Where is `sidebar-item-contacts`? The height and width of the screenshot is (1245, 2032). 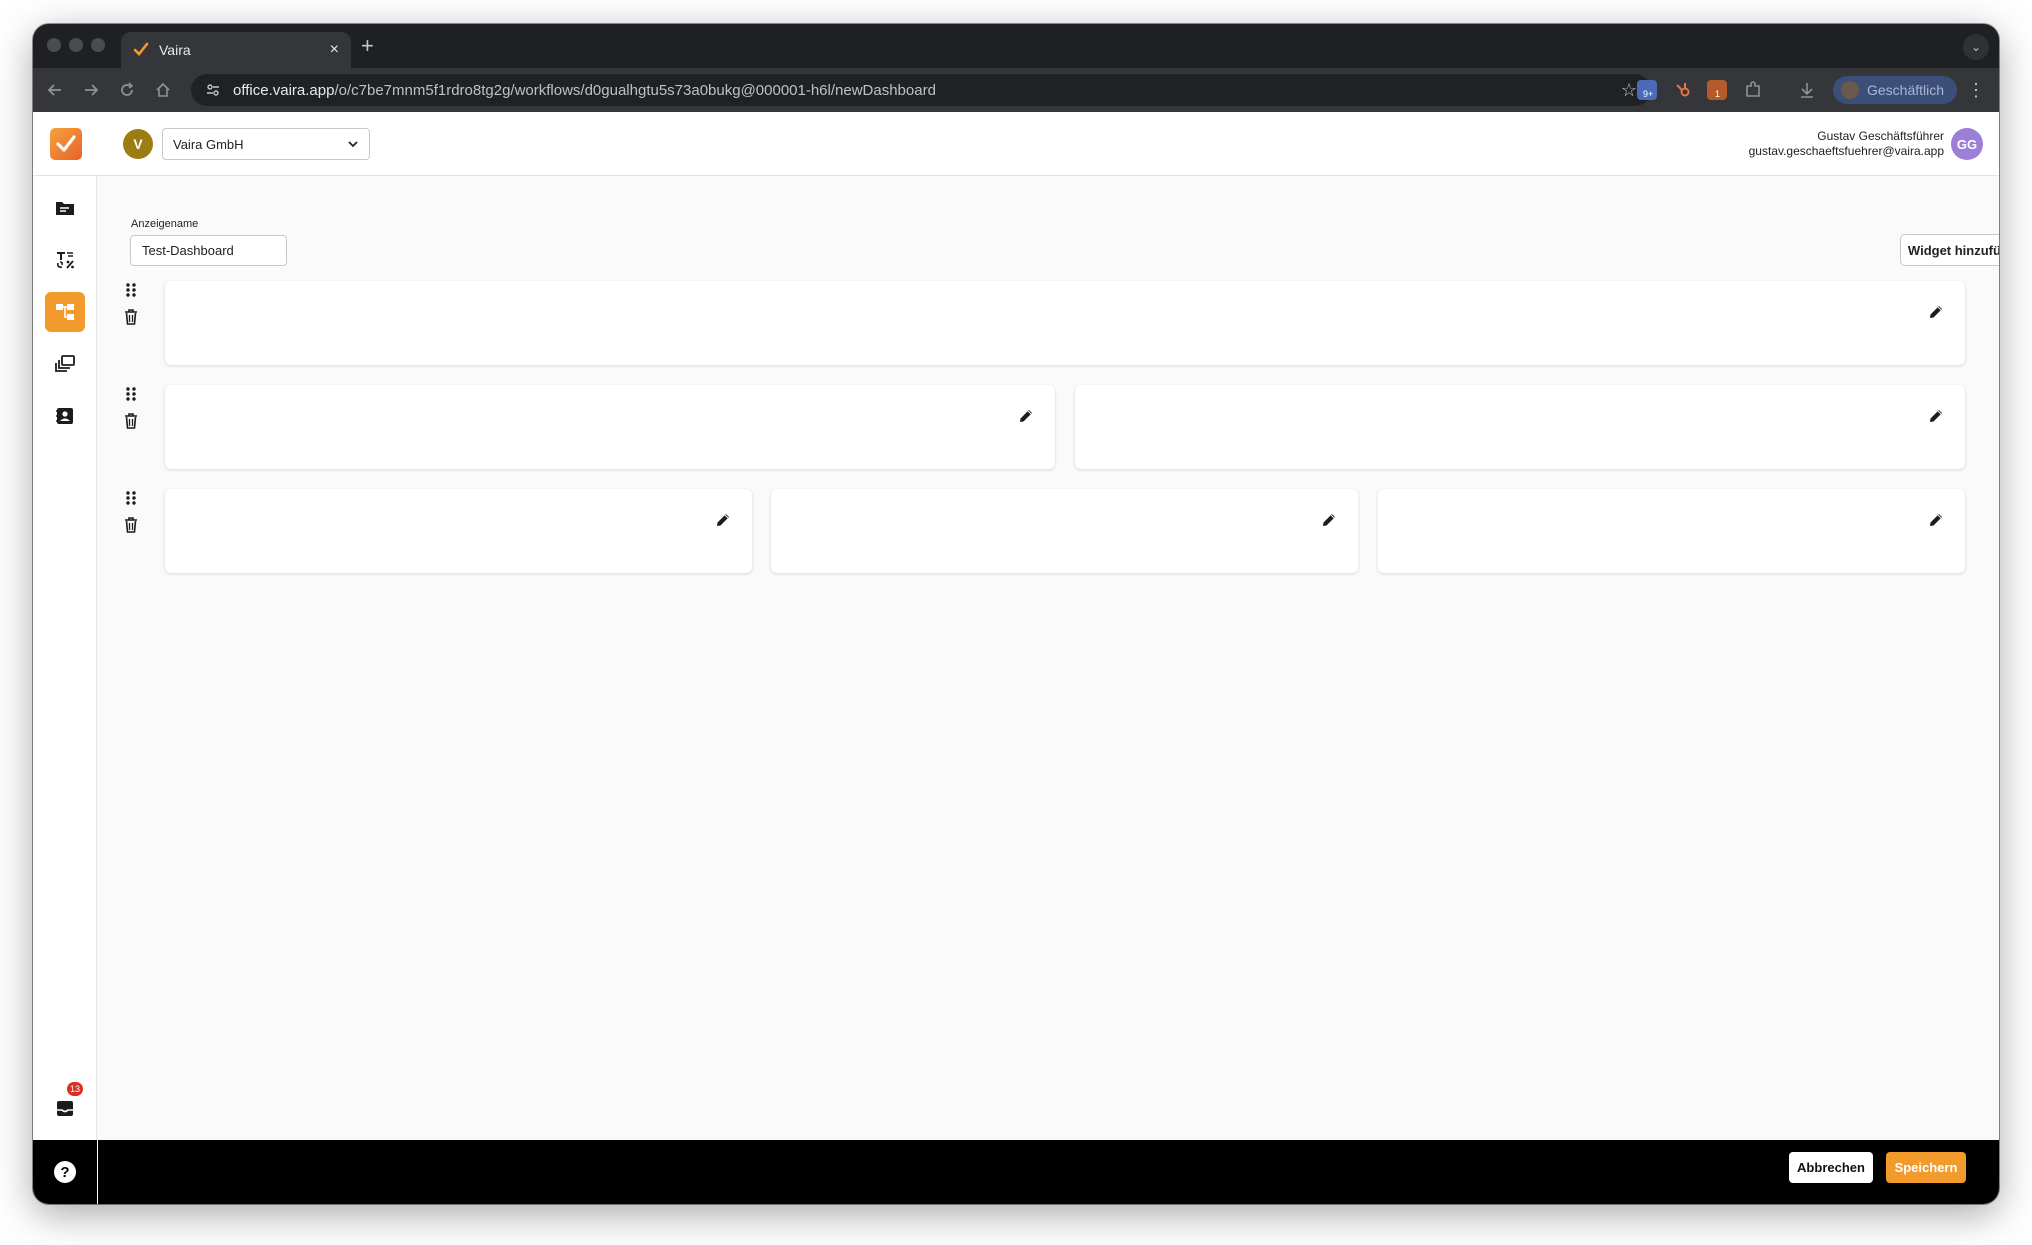
sidebar-item-contacts is located at coordinates (65, 416).